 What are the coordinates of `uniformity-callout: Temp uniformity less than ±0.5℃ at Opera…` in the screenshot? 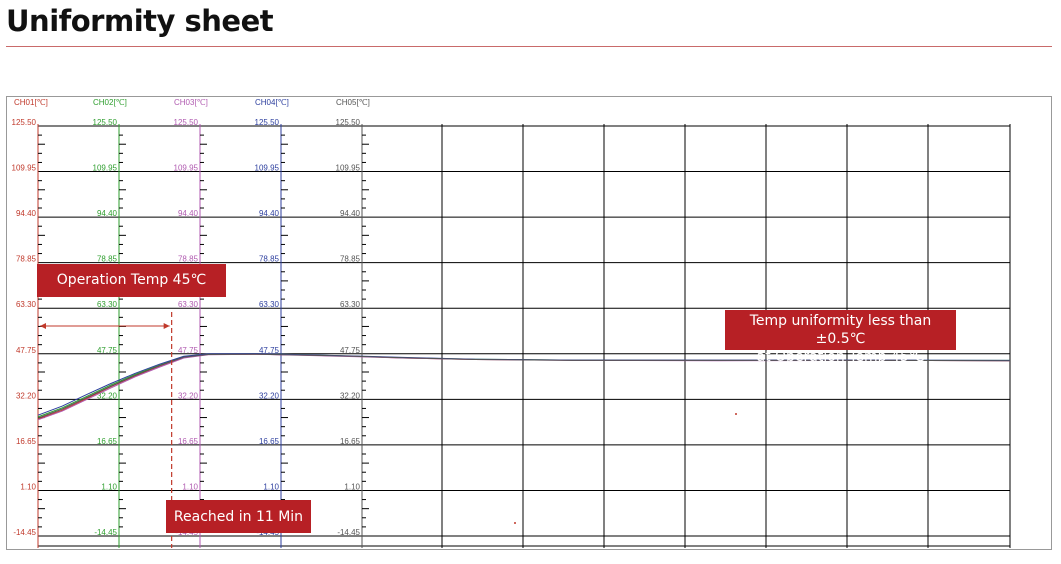 It's located at (840, 337).